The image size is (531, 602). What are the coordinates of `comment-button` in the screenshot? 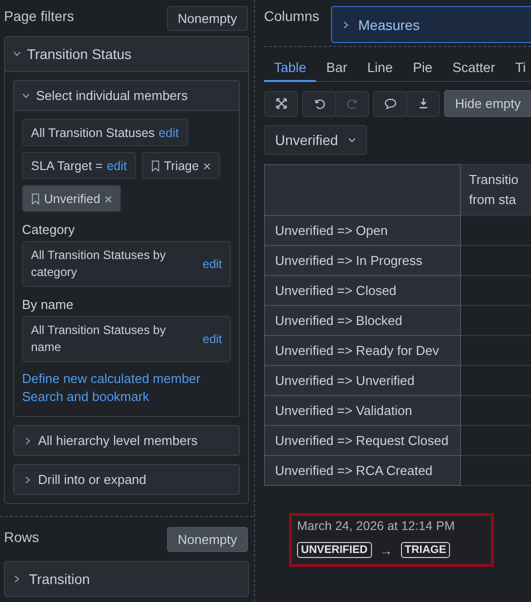 It's located at (390, 103).